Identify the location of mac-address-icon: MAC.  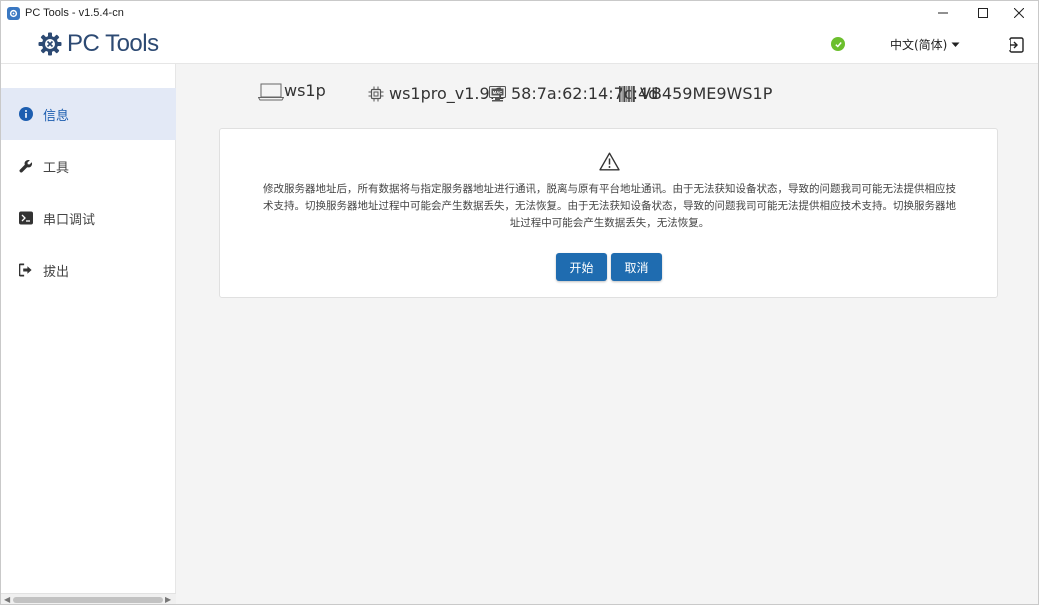
(497, 93).